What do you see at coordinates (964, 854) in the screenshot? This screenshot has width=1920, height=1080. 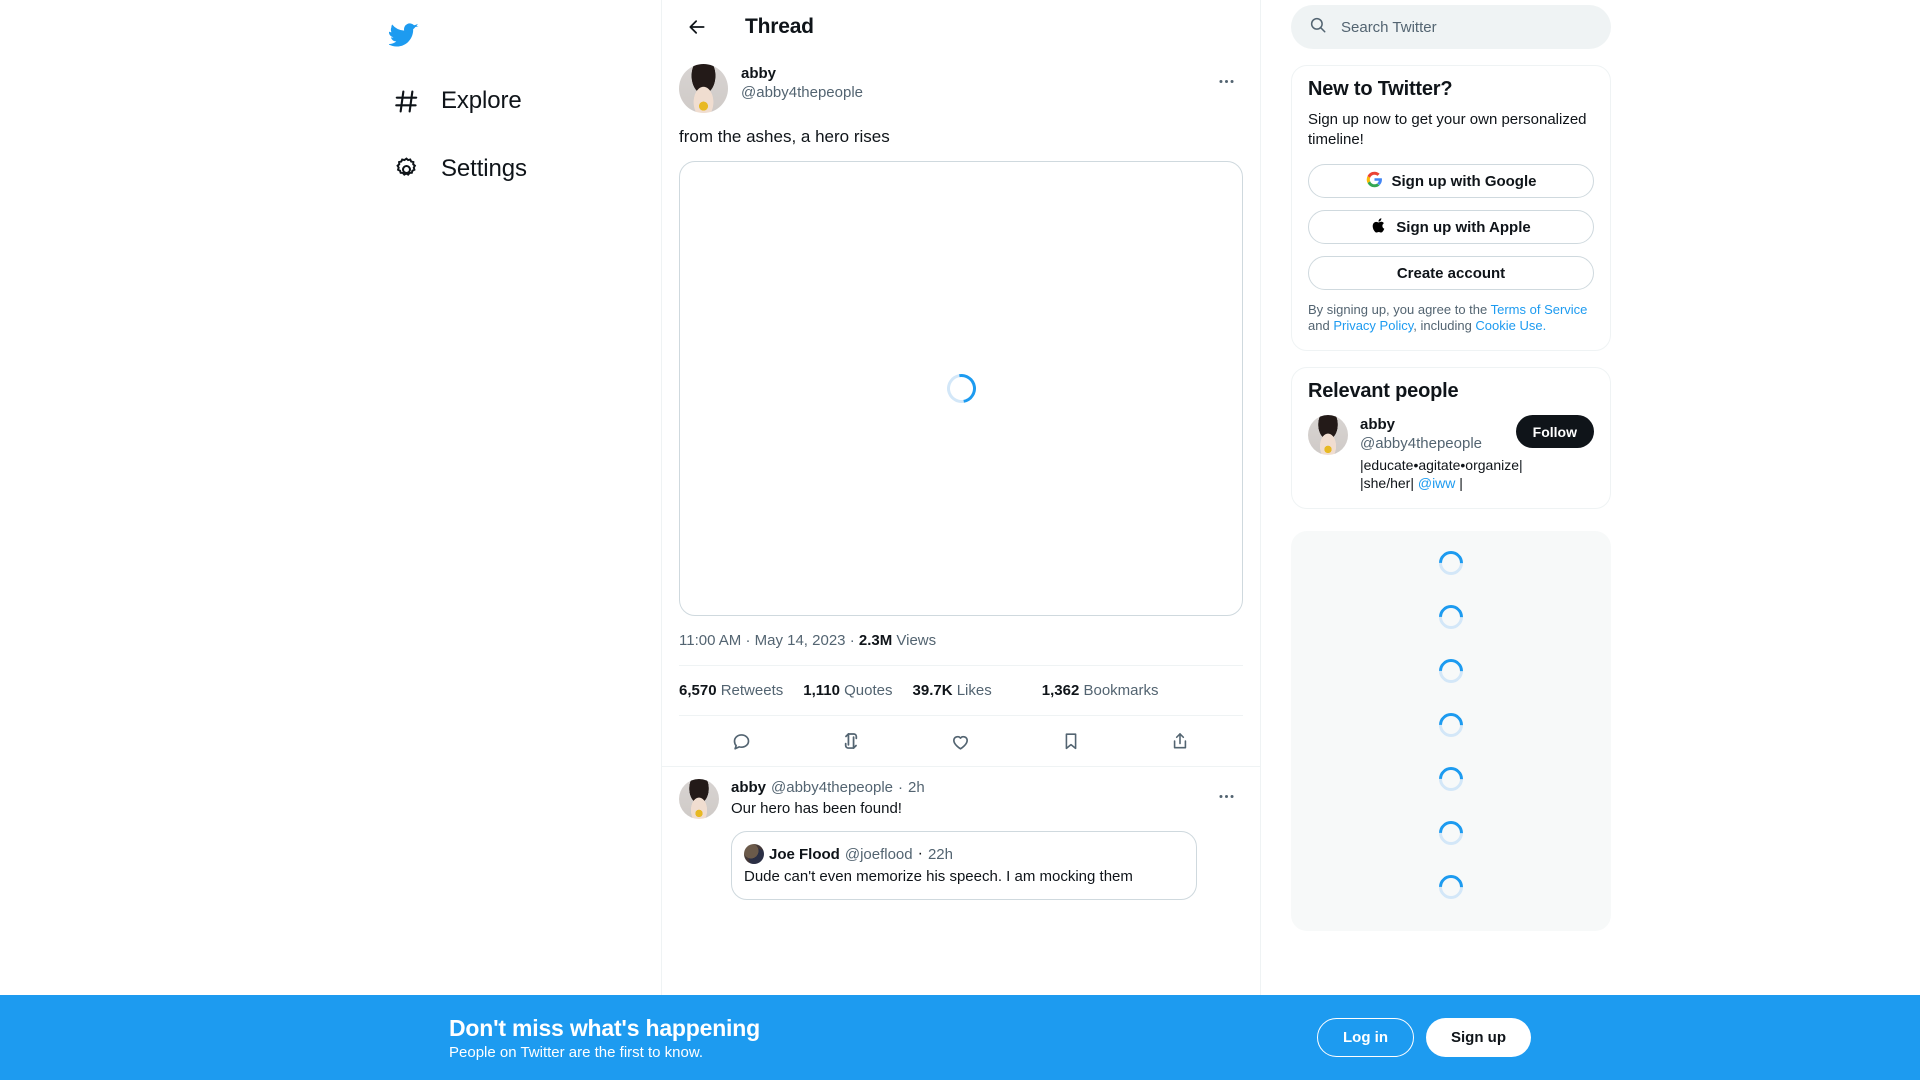 I see `quote-author-row: Joe Flood @joeflood · 22h` at bounding box center [964, 854].